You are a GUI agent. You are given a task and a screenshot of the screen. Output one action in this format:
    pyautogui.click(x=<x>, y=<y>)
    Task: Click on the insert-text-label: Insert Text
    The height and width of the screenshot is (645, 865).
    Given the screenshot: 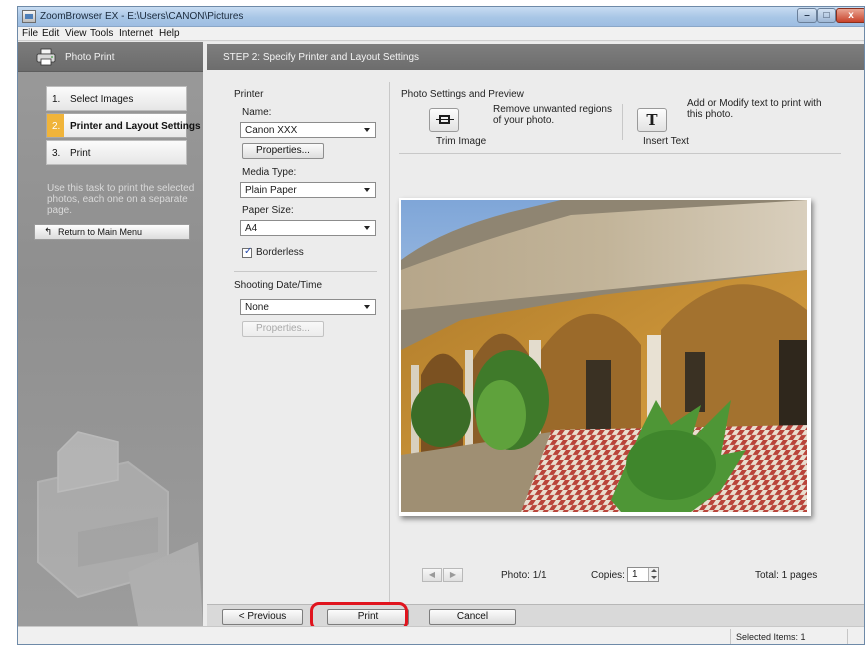 What is the action you would take?
    pyautogui.click(x=666, y=141)
    